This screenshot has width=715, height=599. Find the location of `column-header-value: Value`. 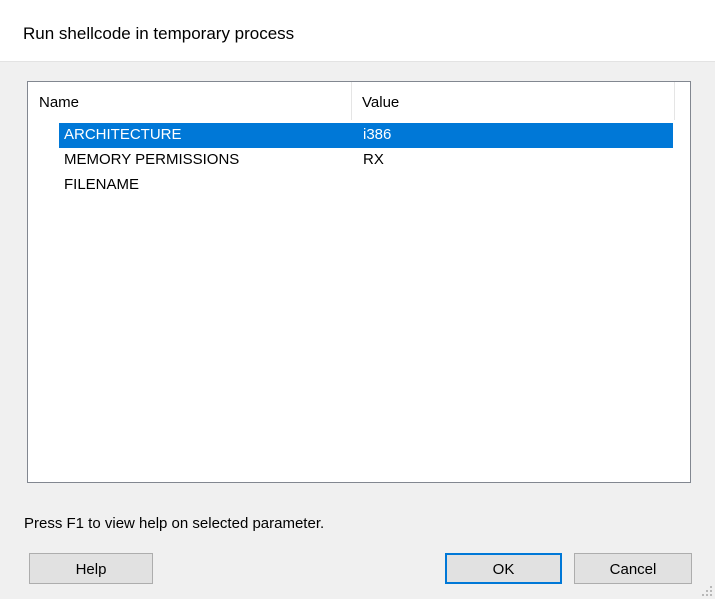

column-header-value: Value is located at coordinates (513, 101).